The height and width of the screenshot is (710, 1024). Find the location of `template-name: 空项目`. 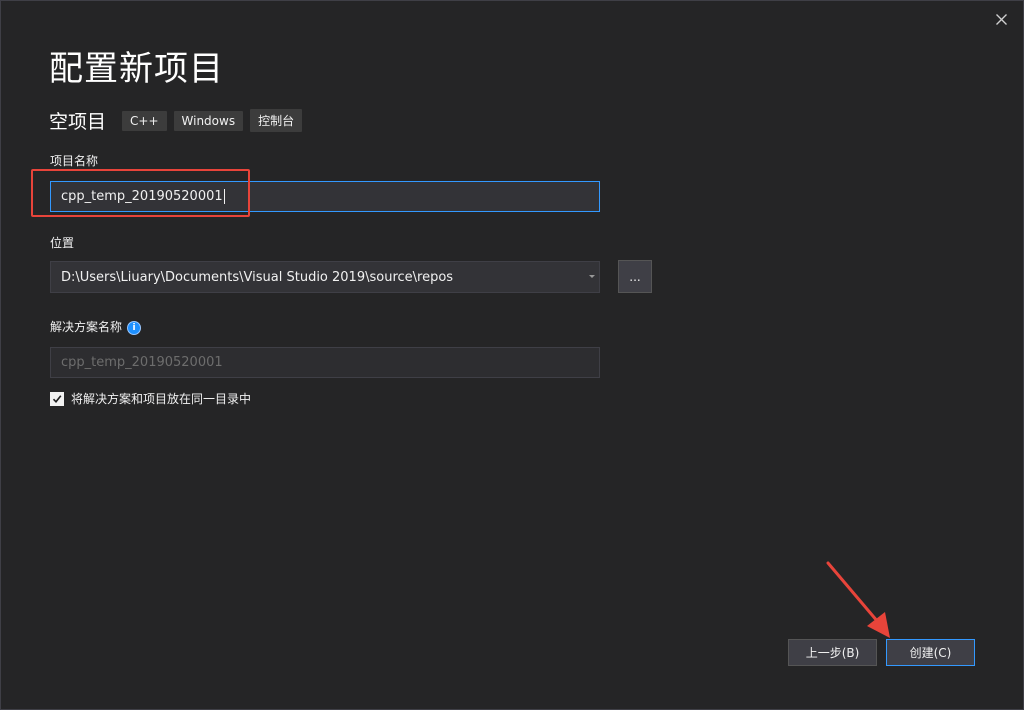

template-name: 空项目 is located at coordinates (78, 122).